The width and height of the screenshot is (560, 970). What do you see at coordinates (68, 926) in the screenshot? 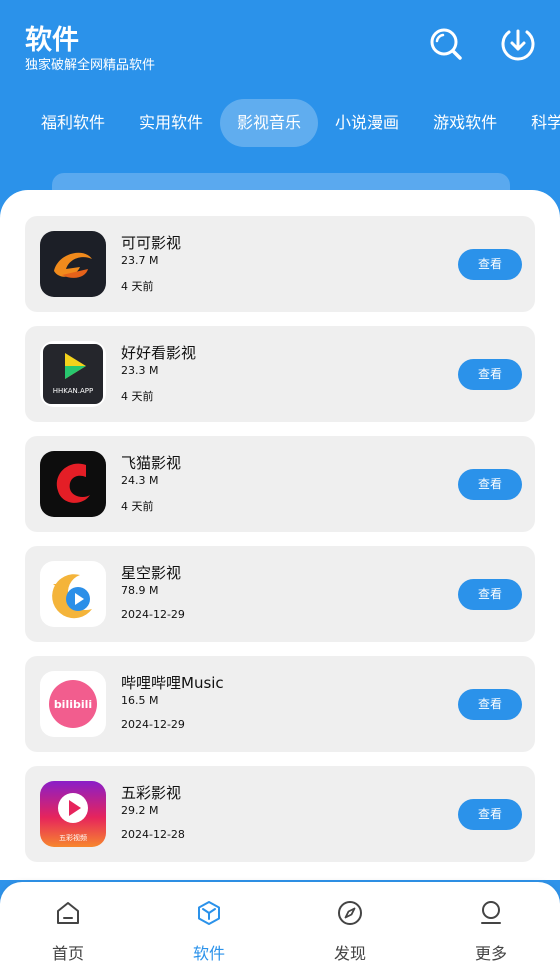
I see `nav-home: 首页` at bounding box center [68, 926].